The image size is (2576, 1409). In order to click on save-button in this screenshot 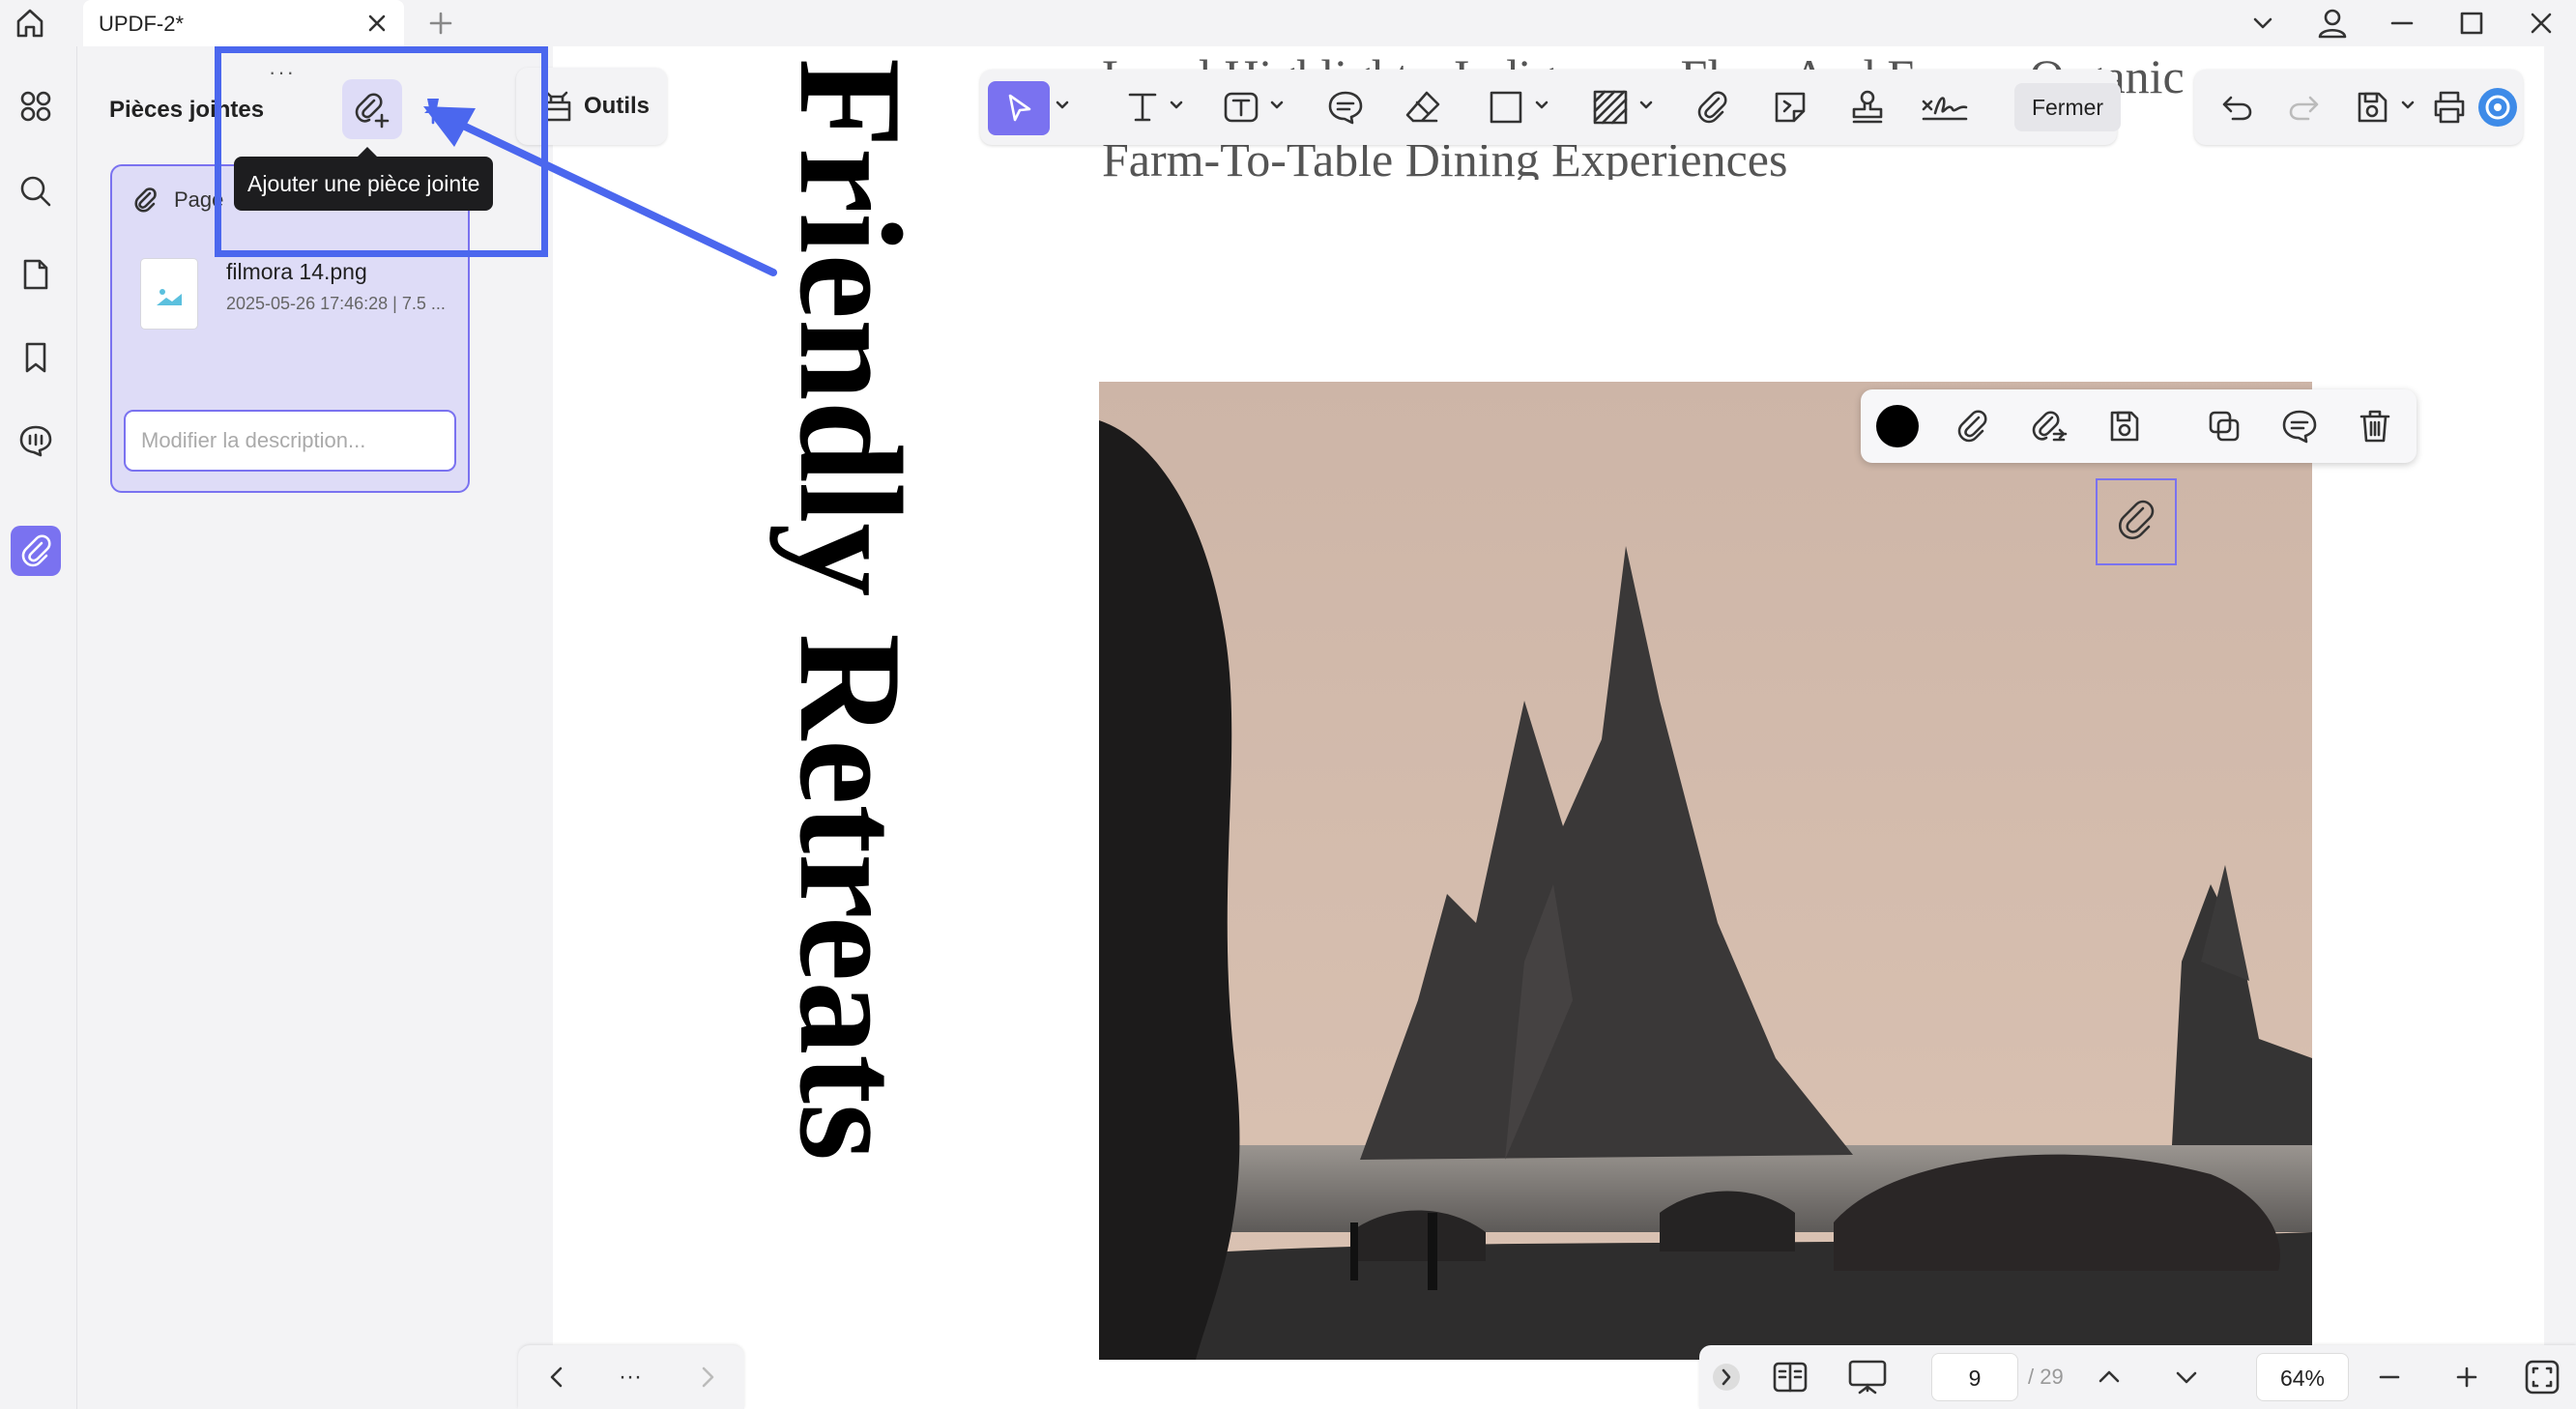, I will do `click(2372, 107)`.